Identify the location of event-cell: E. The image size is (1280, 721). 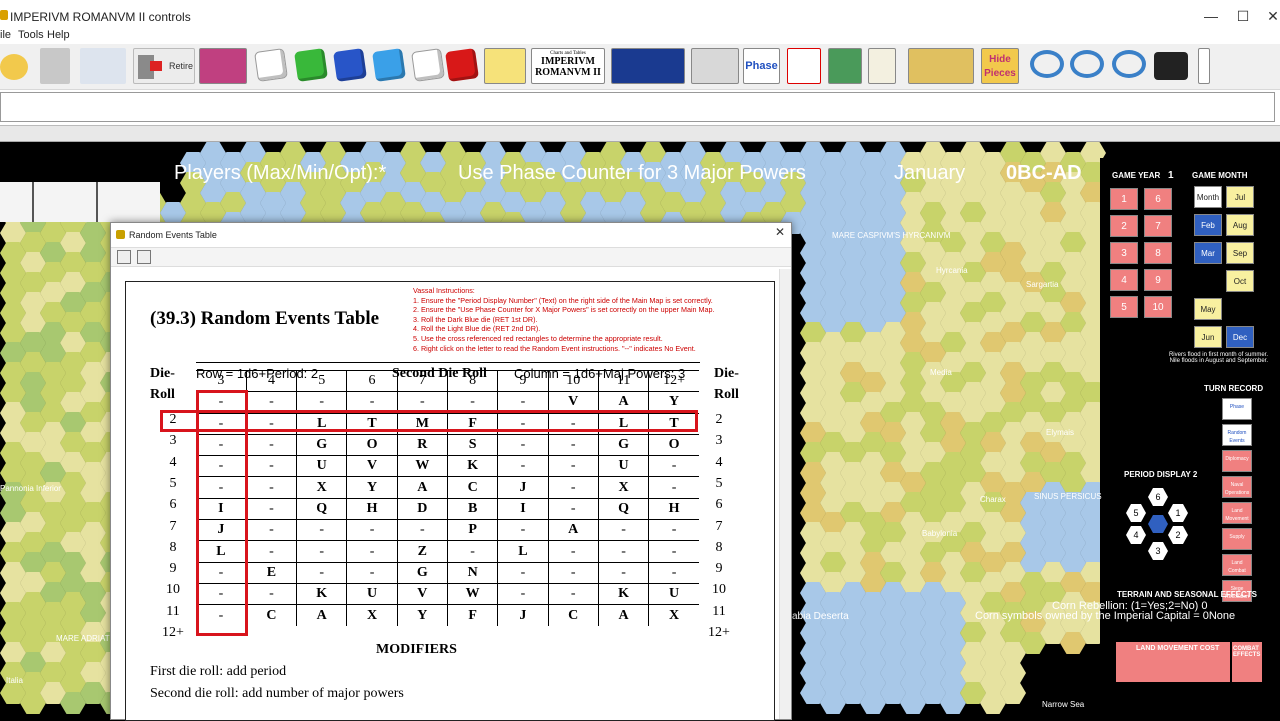
(271, 572).